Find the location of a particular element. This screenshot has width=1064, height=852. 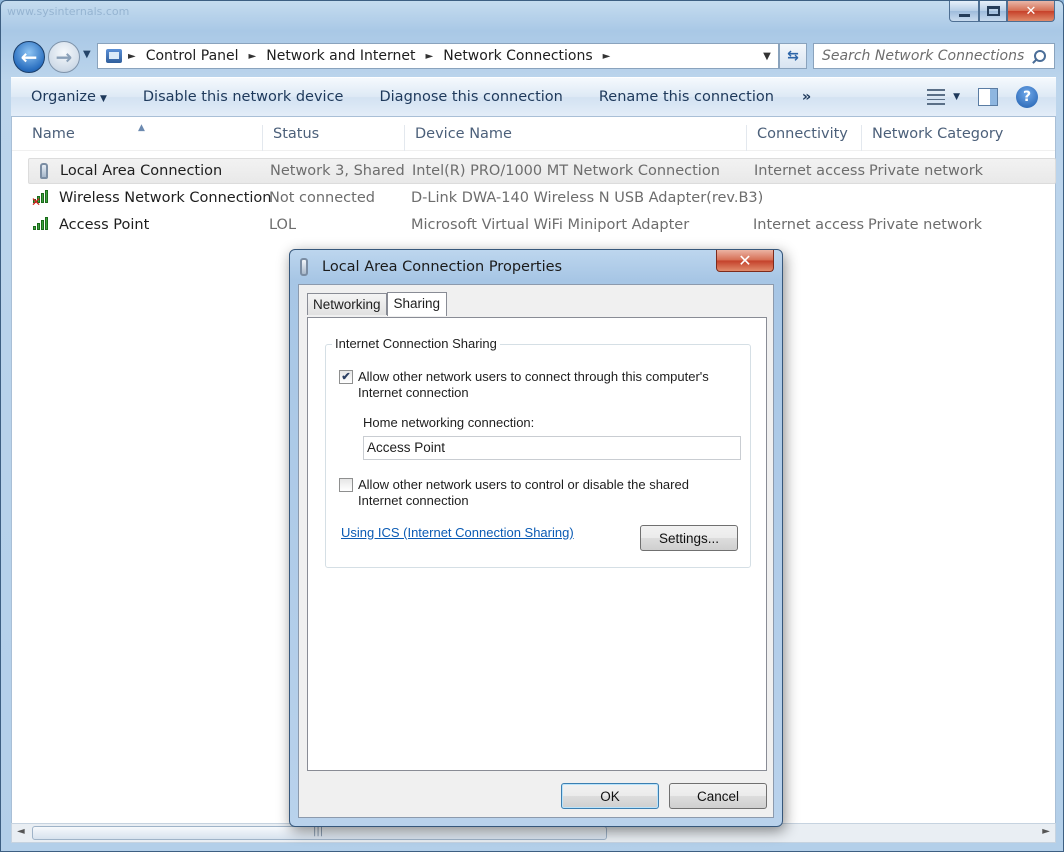

allow-connect-checkbox: ✔ is located at coordinates (346, 377).